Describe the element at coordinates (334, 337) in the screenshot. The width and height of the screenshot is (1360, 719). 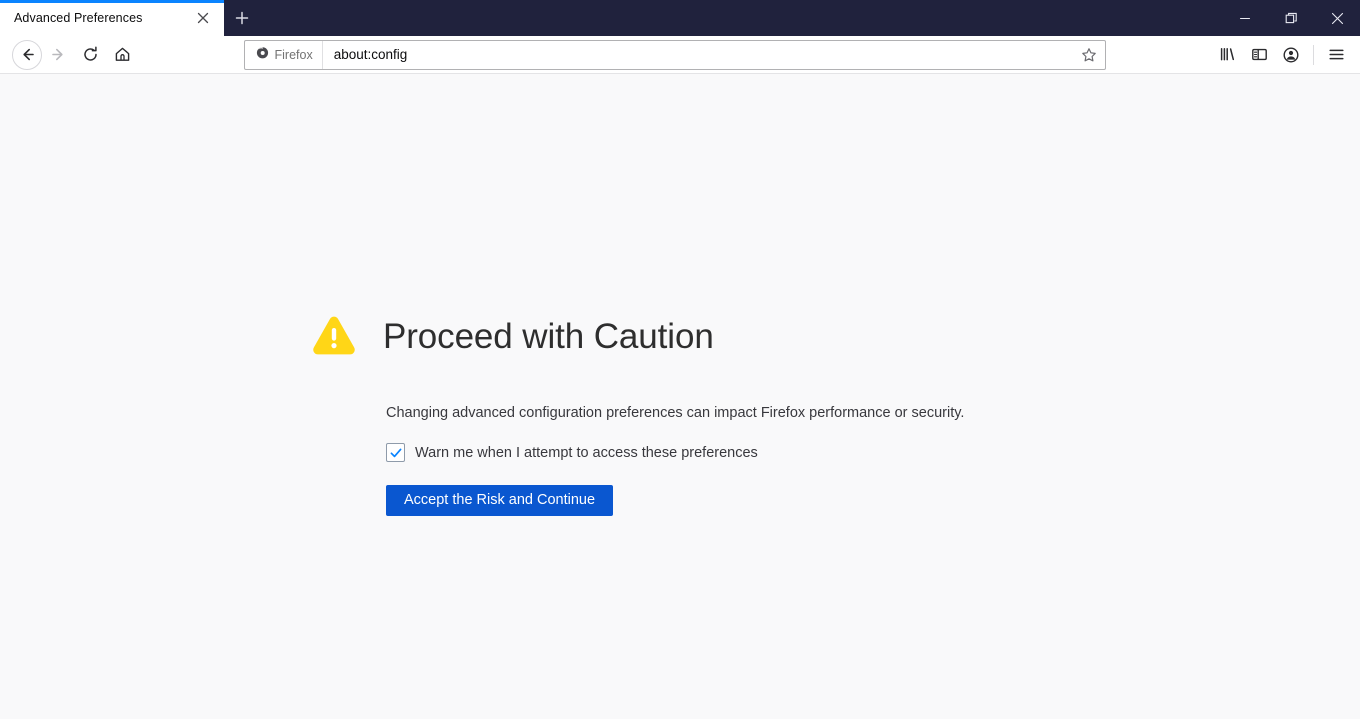
I see `warning-triangle-icon` at that location.